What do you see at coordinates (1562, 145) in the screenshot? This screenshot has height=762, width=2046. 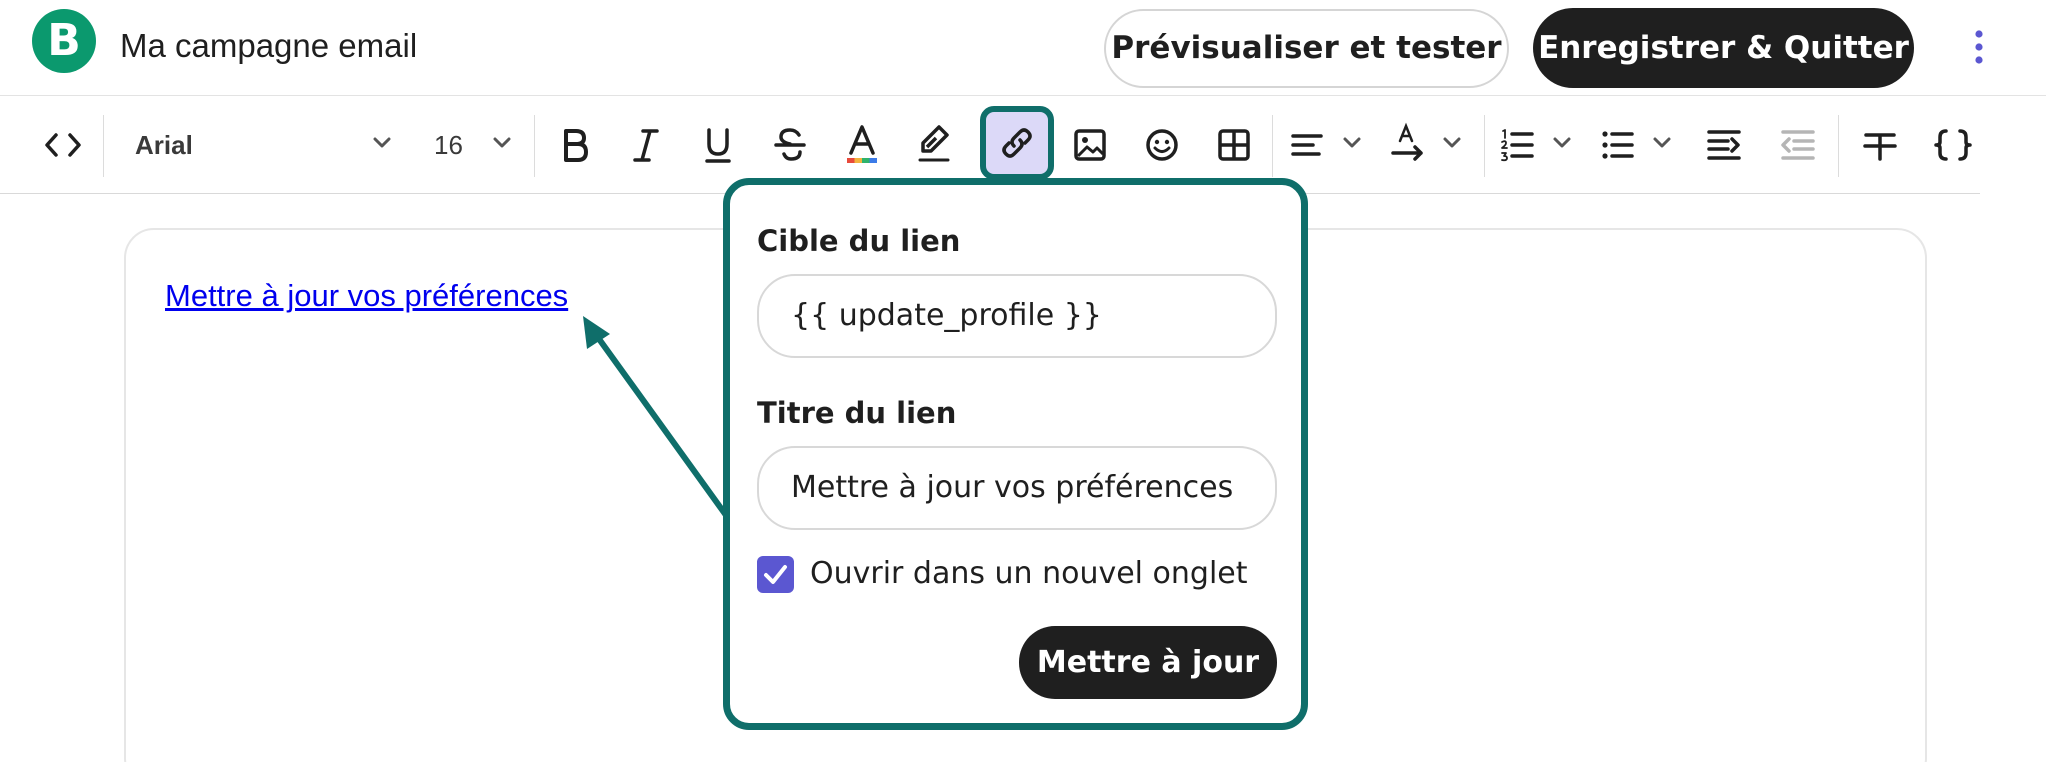 I see `numbered-list-chevron-down-icon` at bounding box center [1562, 145].